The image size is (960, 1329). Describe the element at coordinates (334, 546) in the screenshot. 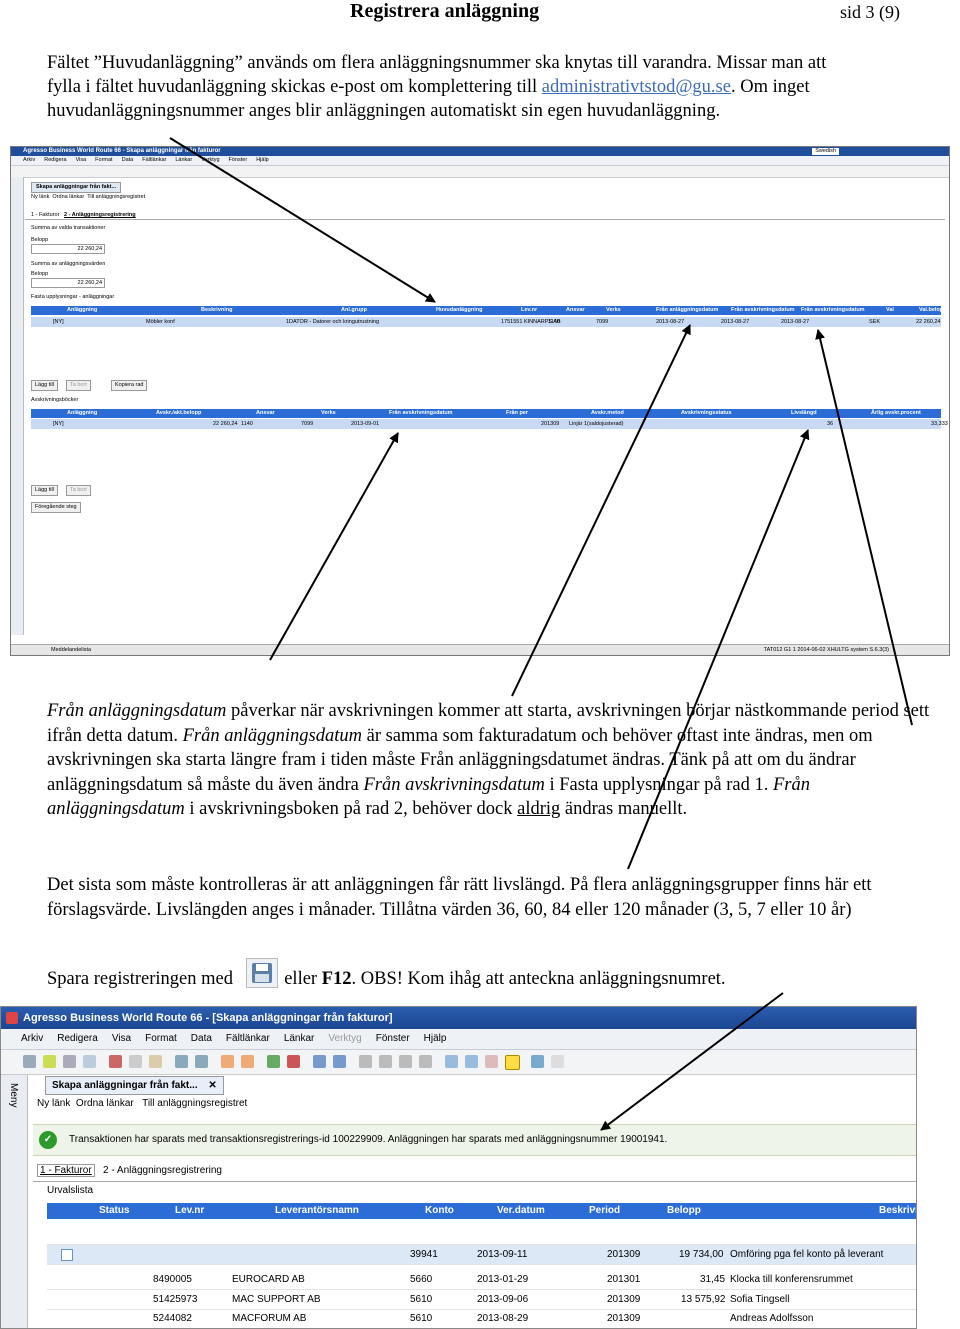

I see `arrow-fran-avskrivning` at that location.